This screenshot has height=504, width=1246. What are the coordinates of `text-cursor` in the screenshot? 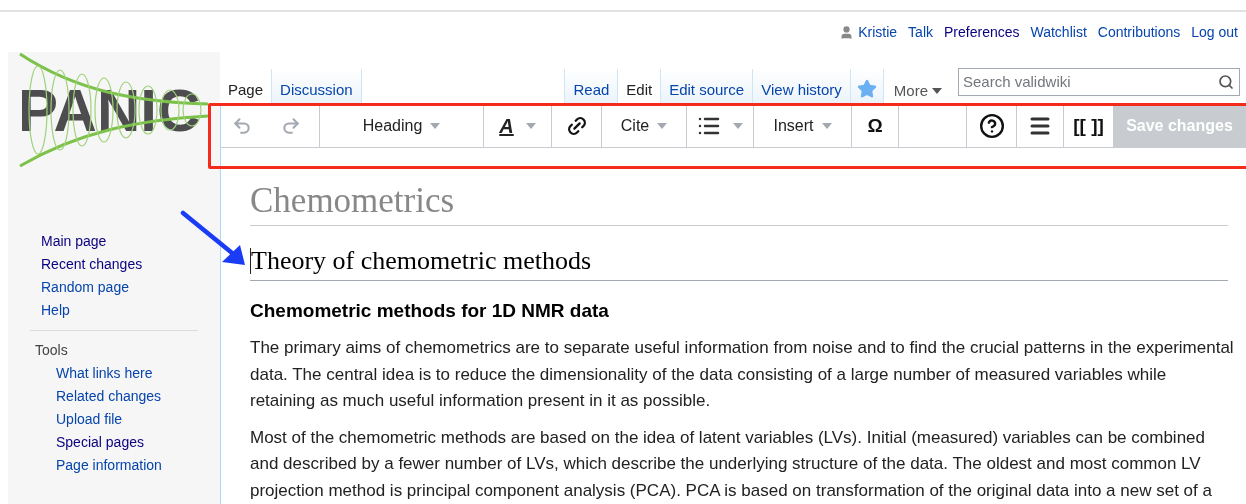 It's located at (250, 261).